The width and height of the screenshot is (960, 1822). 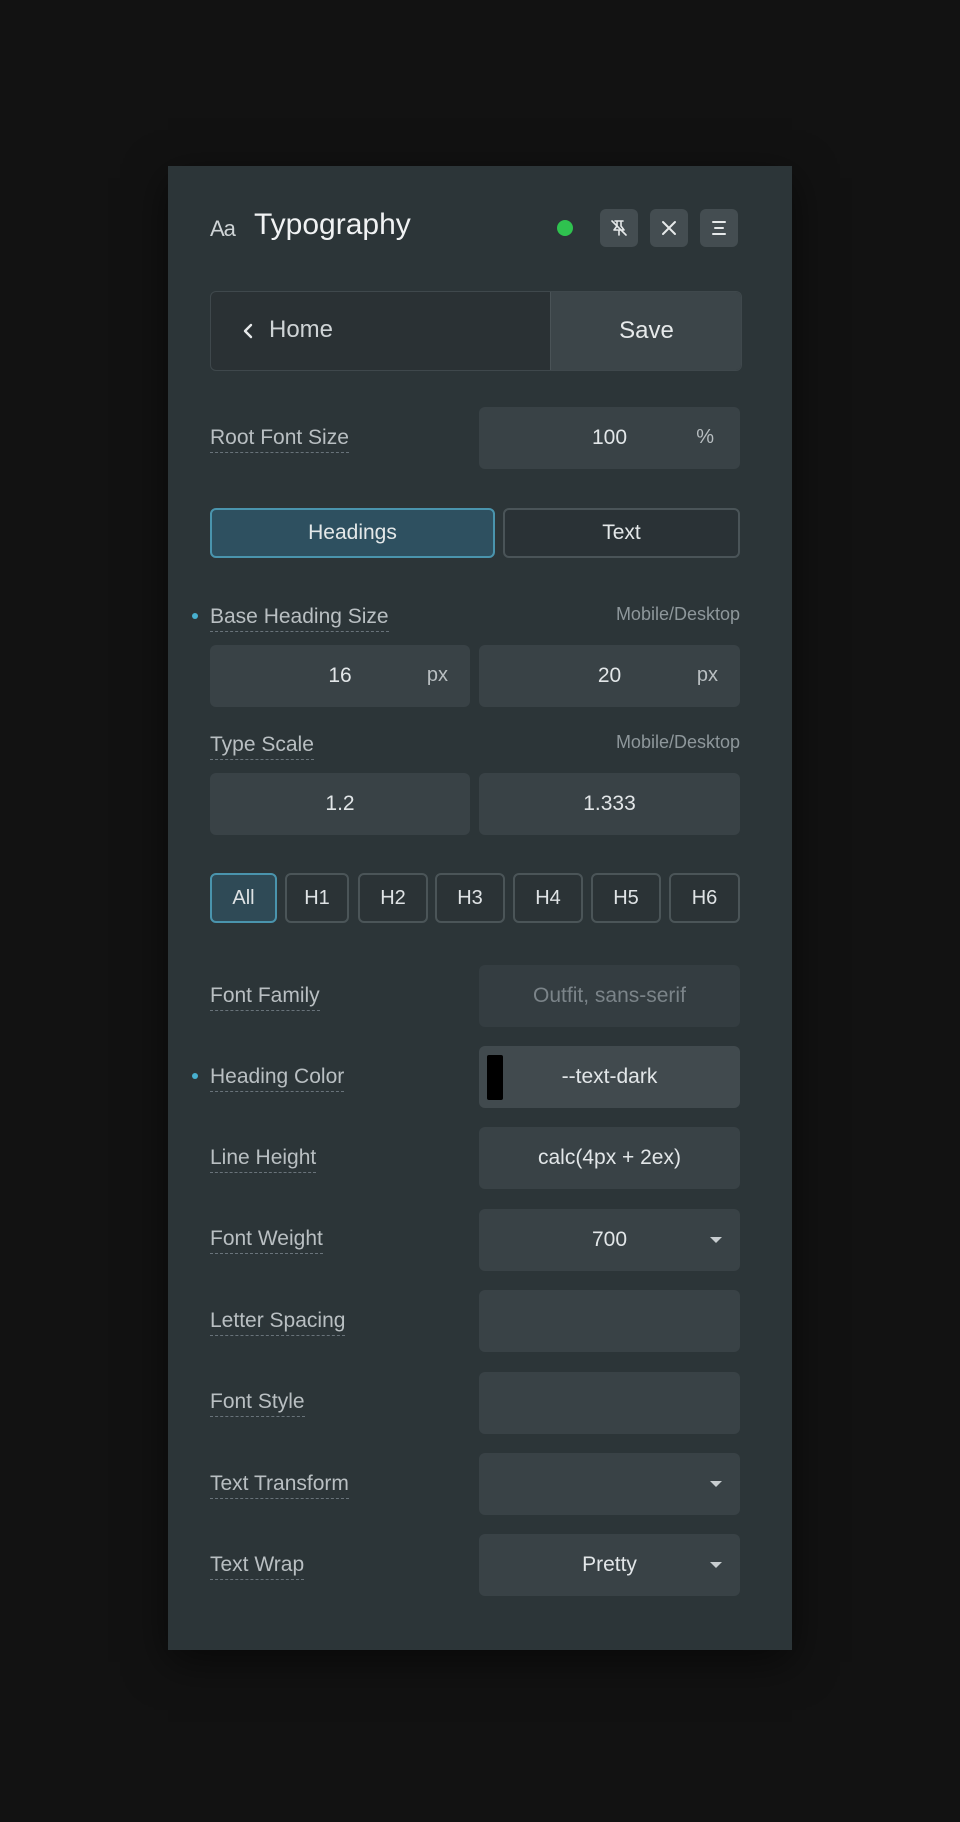 I want to click on close-icon, so click(x=669, y=228).